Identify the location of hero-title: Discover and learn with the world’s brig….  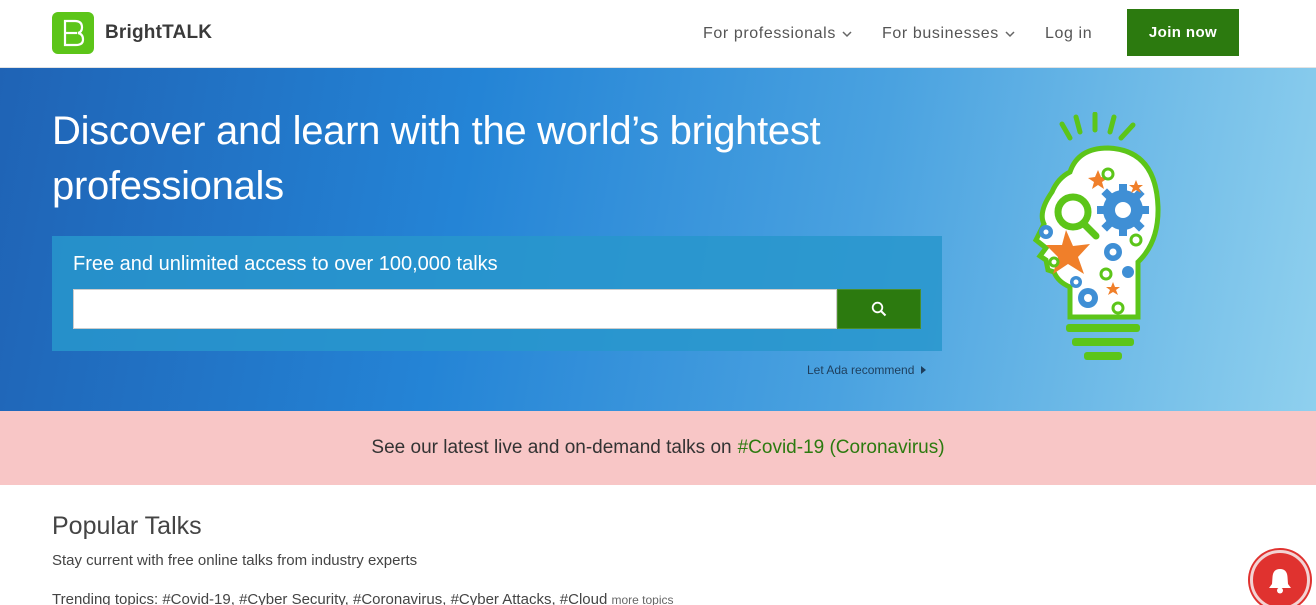
(436, 158).